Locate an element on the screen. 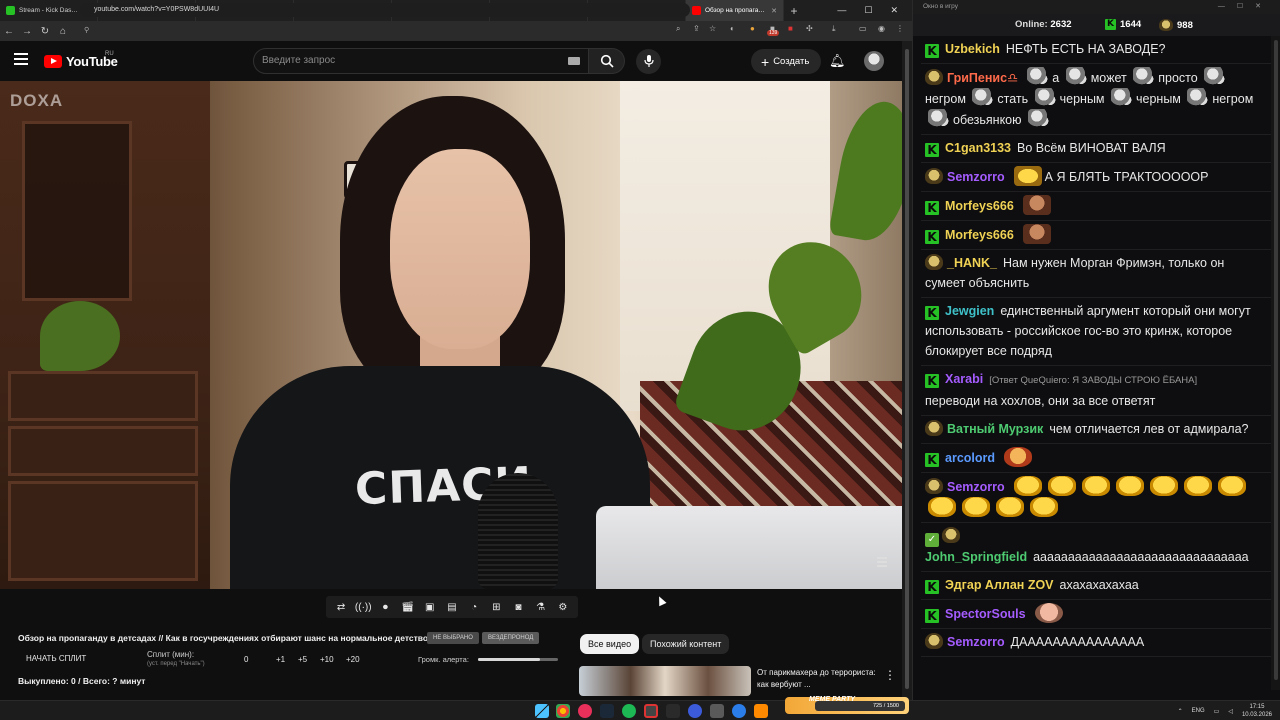  home-icon: ⌂ is located at coordinates (63, 31).